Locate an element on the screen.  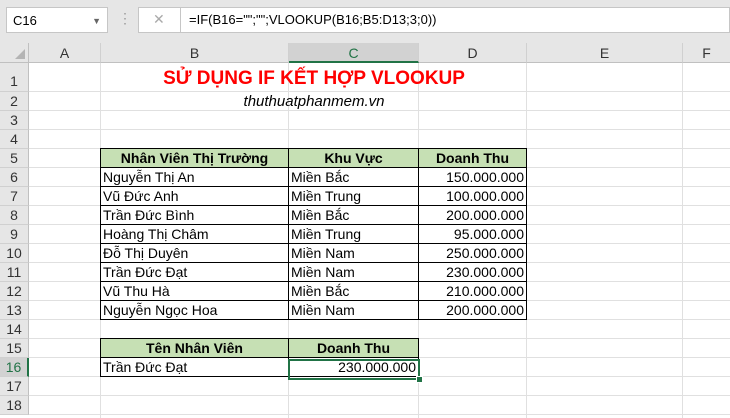
row-header-10: 10 is located at coordinates (14, 253).